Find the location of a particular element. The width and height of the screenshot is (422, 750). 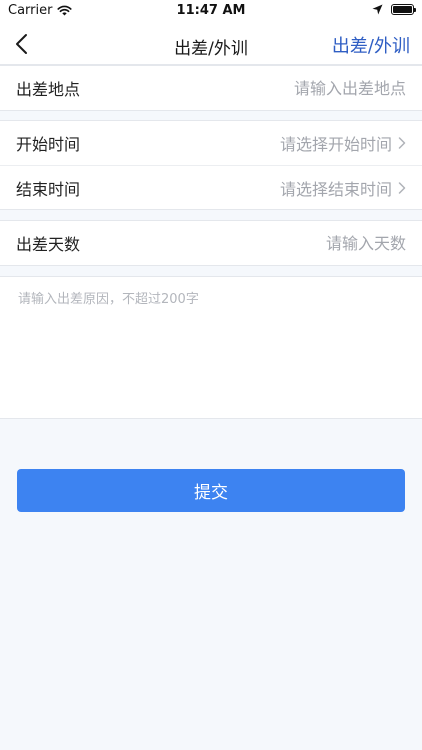

days-card: 出差天数 is located at coordinates (211, 243).